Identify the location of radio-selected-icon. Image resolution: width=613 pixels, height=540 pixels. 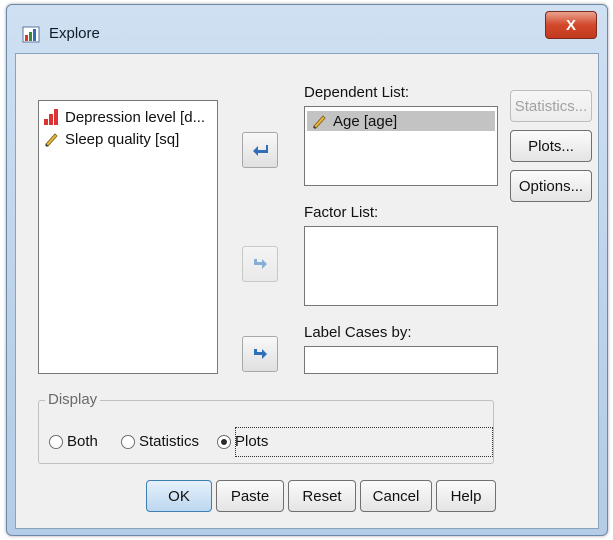
(224, 441).